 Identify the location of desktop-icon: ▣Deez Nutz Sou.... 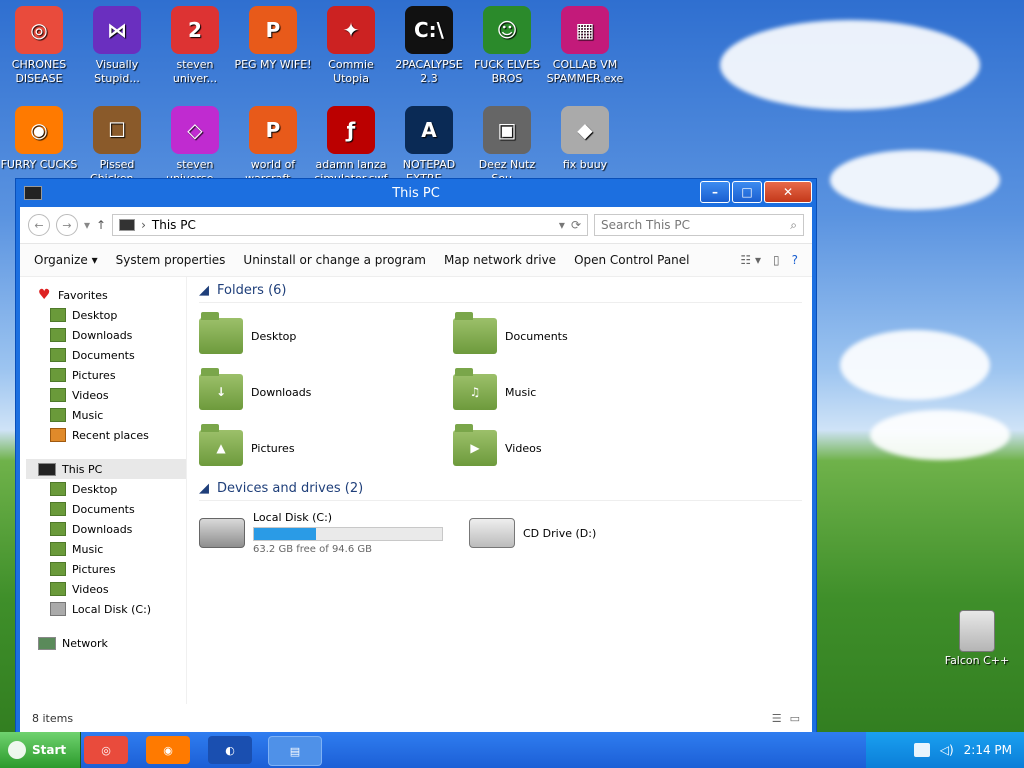
(507, 146).